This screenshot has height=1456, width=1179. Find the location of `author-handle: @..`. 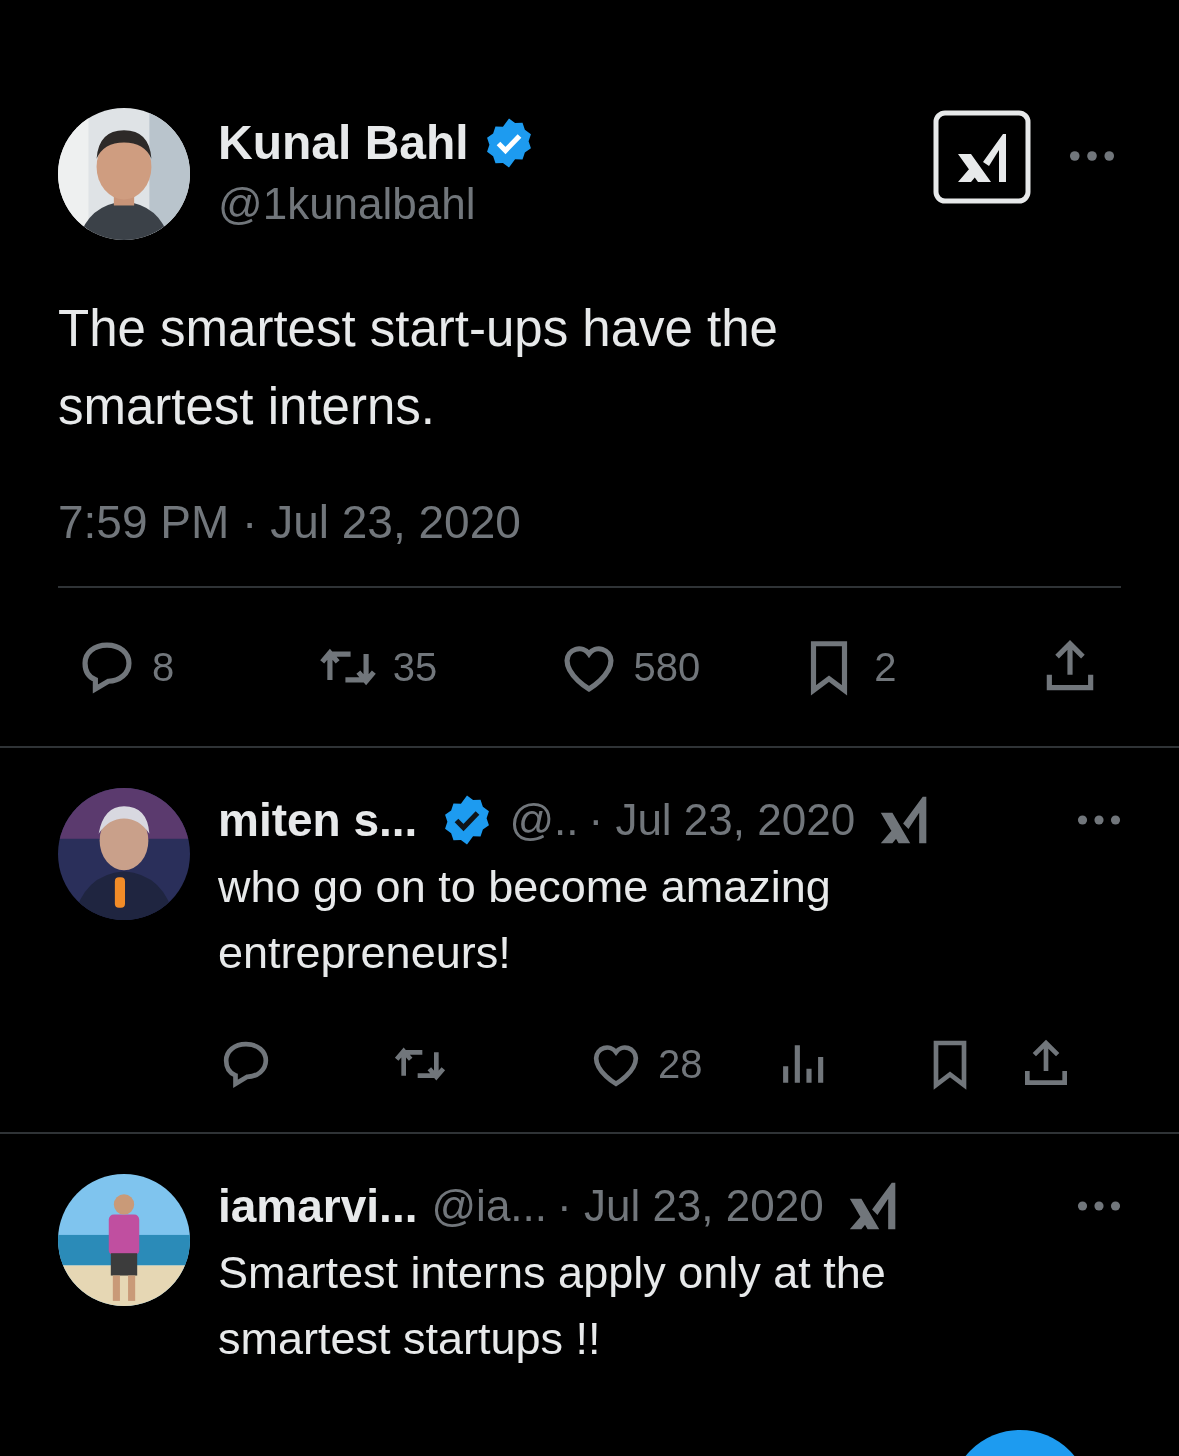

author-handle: @.. is located at coordinates (544, 820).